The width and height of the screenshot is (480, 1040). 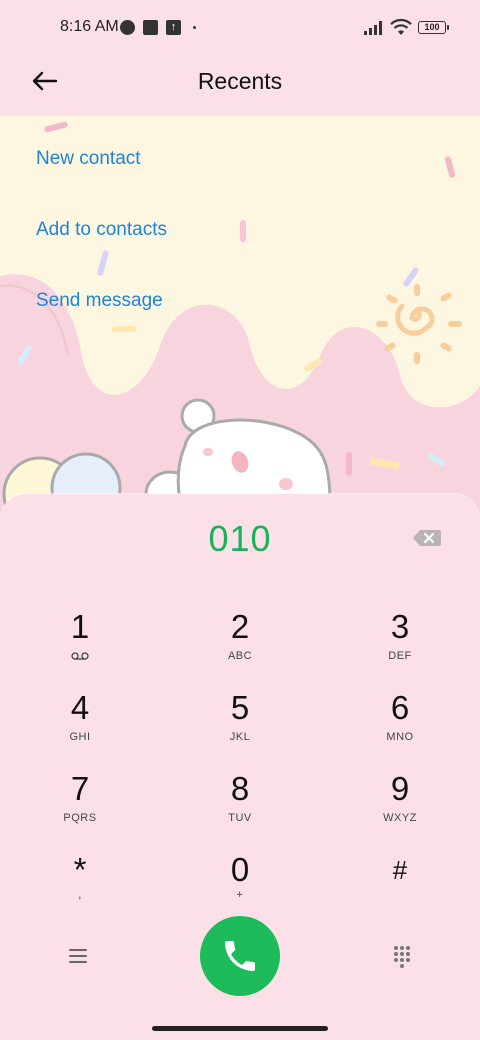 I want to click on key-digit: *, so click(x=80, y=869).